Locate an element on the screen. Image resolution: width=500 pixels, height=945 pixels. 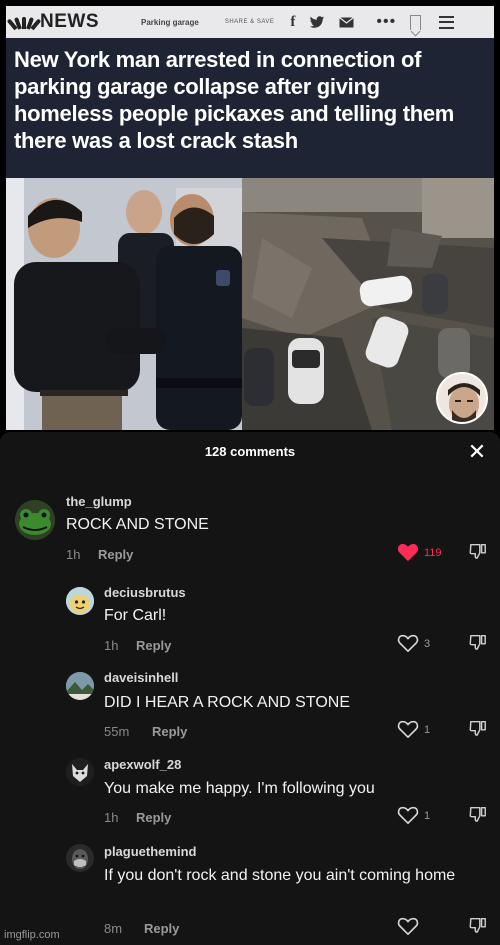
arrest-photo-illustration is located at coordinates (124, 304).